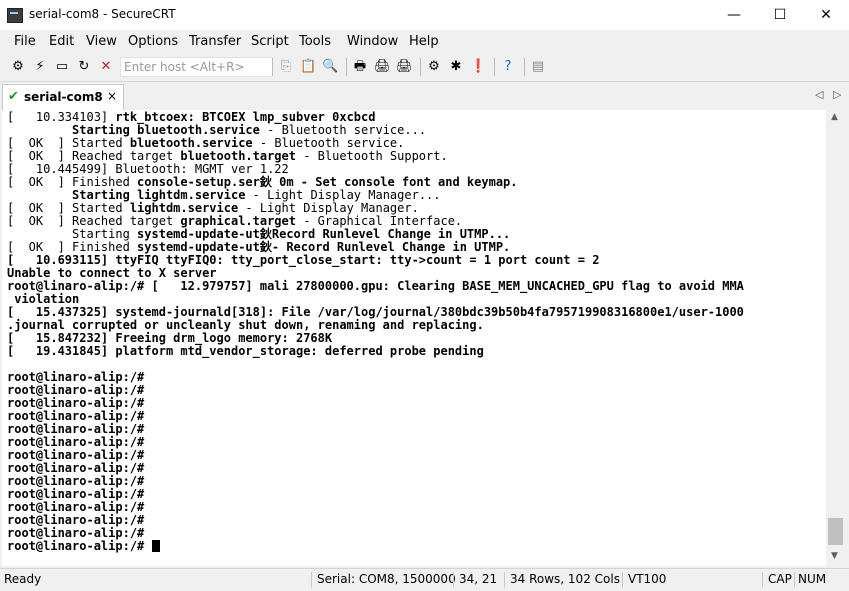 Image resolution: width=849 pixels, height=591 pixels. I want to click on terminal-text: - Bluetooth Support., so click(371, 156).